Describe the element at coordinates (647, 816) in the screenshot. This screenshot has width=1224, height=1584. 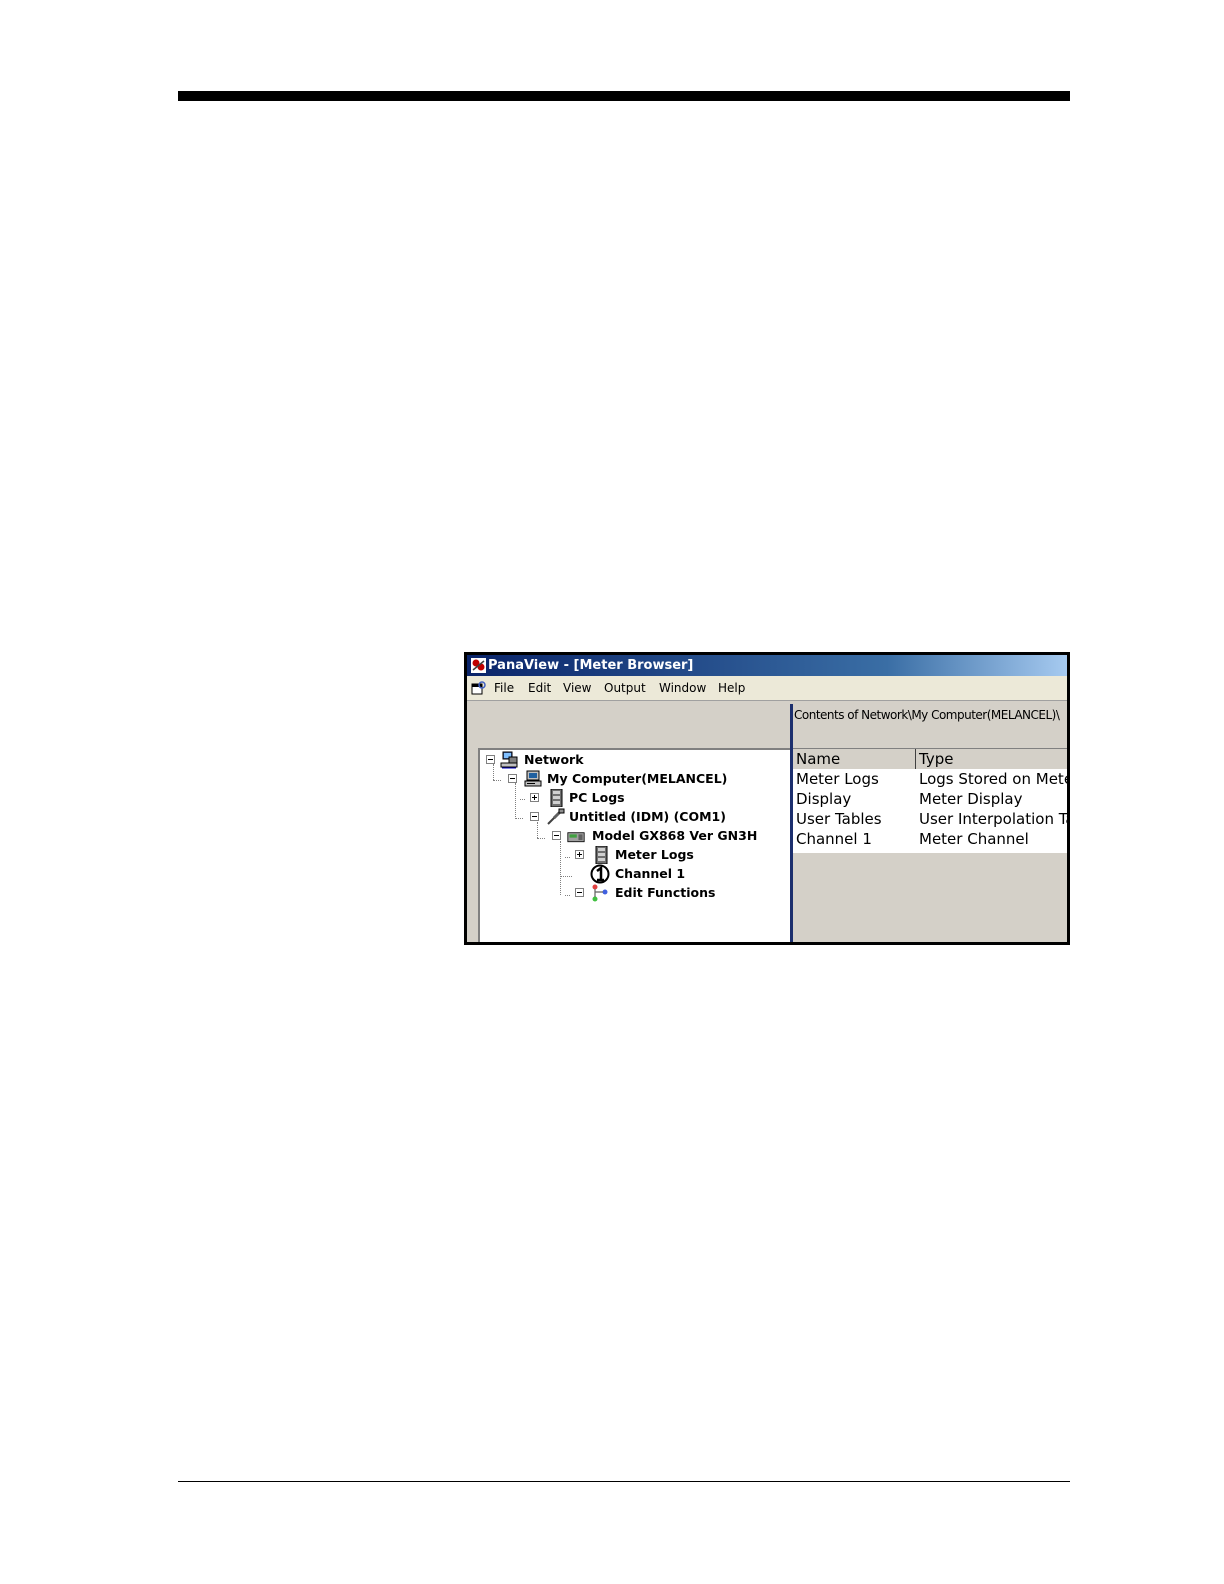
I see `tree-node-label: Untitled (IDM) (COM1)` at that location.